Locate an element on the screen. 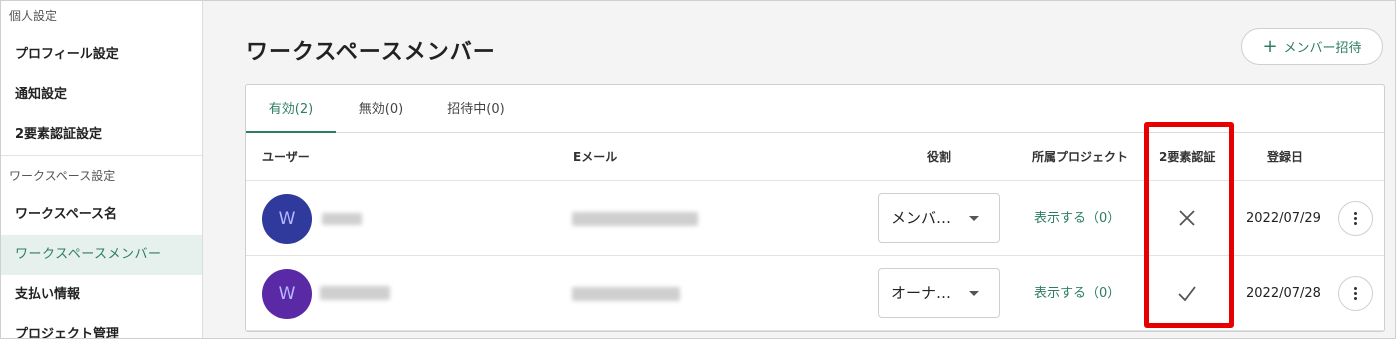  invite-member-button: + メンバー招待 is located at coordinates (1312, 46).